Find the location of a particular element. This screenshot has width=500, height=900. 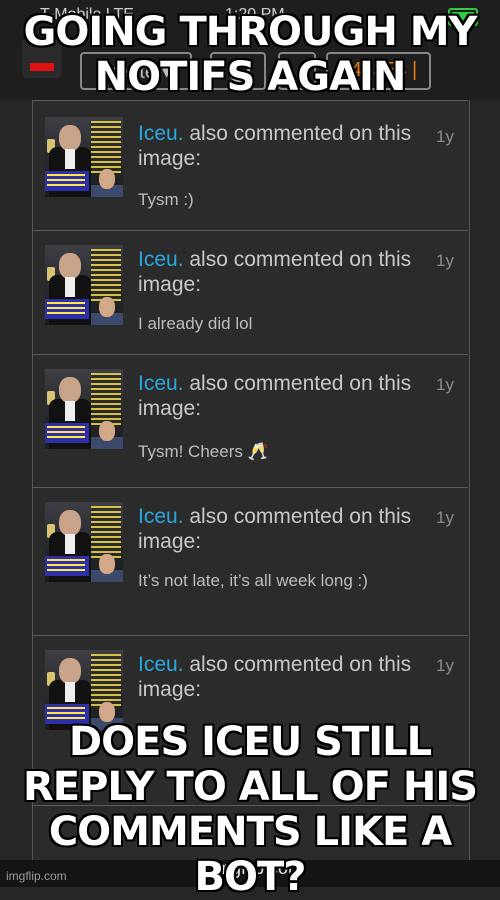

comment-text: Tysm :) is located at coordinates (166, 199).